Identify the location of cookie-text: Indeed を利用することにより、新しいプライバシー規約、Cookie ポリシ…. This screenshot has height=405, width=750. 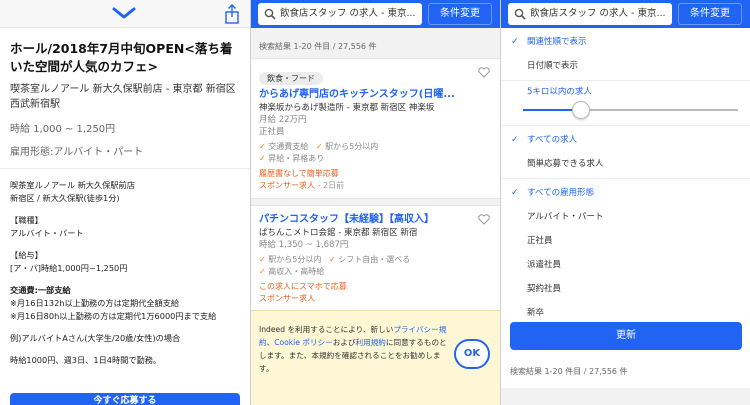
(353, 349).